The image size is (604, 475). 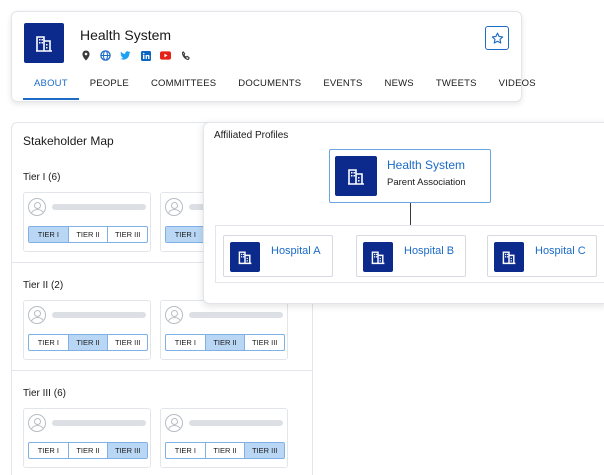 I want to click on child-profile: Hospital A, so click(x=278, y=256).